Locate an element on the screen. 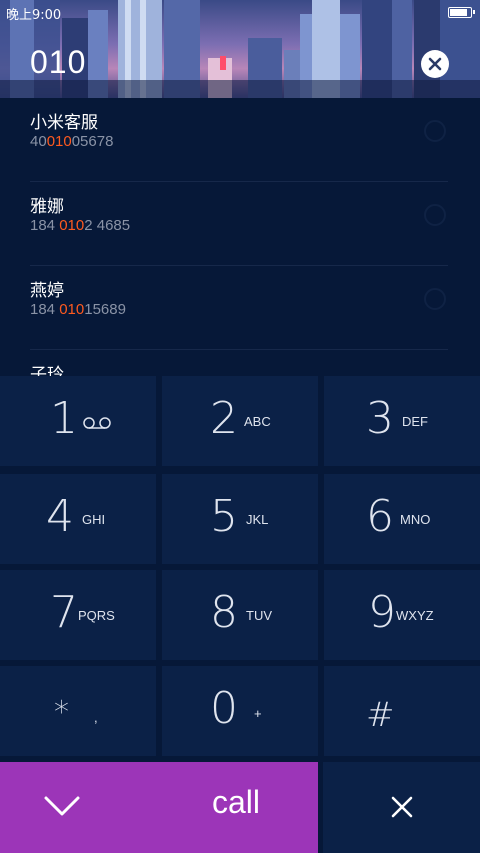 The width and height of the screenshot is (480, 853). key-6: 6 MNO is located at coordinates (402, 519).